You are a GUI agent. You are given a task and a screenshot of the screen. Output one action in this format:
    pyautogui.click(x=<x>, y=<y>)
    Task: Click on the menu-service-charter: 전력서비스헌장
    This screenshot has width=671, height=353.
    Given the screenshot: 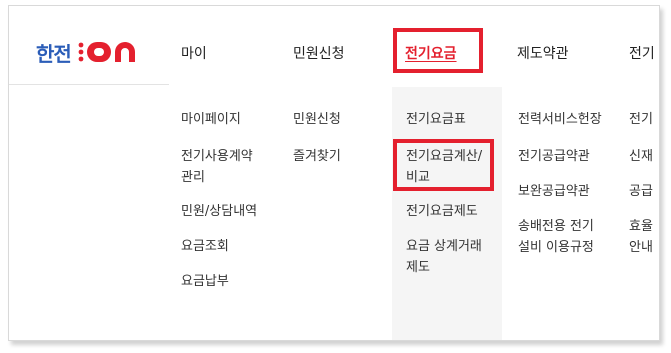 What is the action you would take?
    pyautogui.click(x=560, y=119)
    